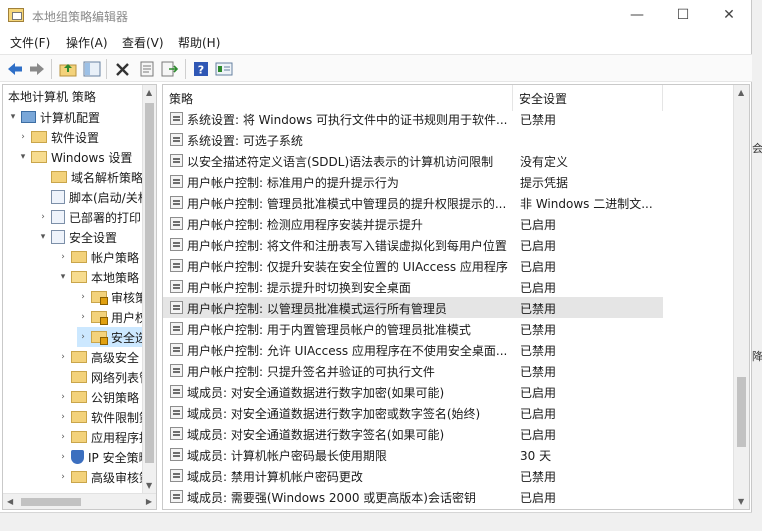 The width and height of the screenshot is (762, 531). Describe the element at coordinates (199, 42) in the screenshot. I see `menu-help: 帮助(H)` at that location.